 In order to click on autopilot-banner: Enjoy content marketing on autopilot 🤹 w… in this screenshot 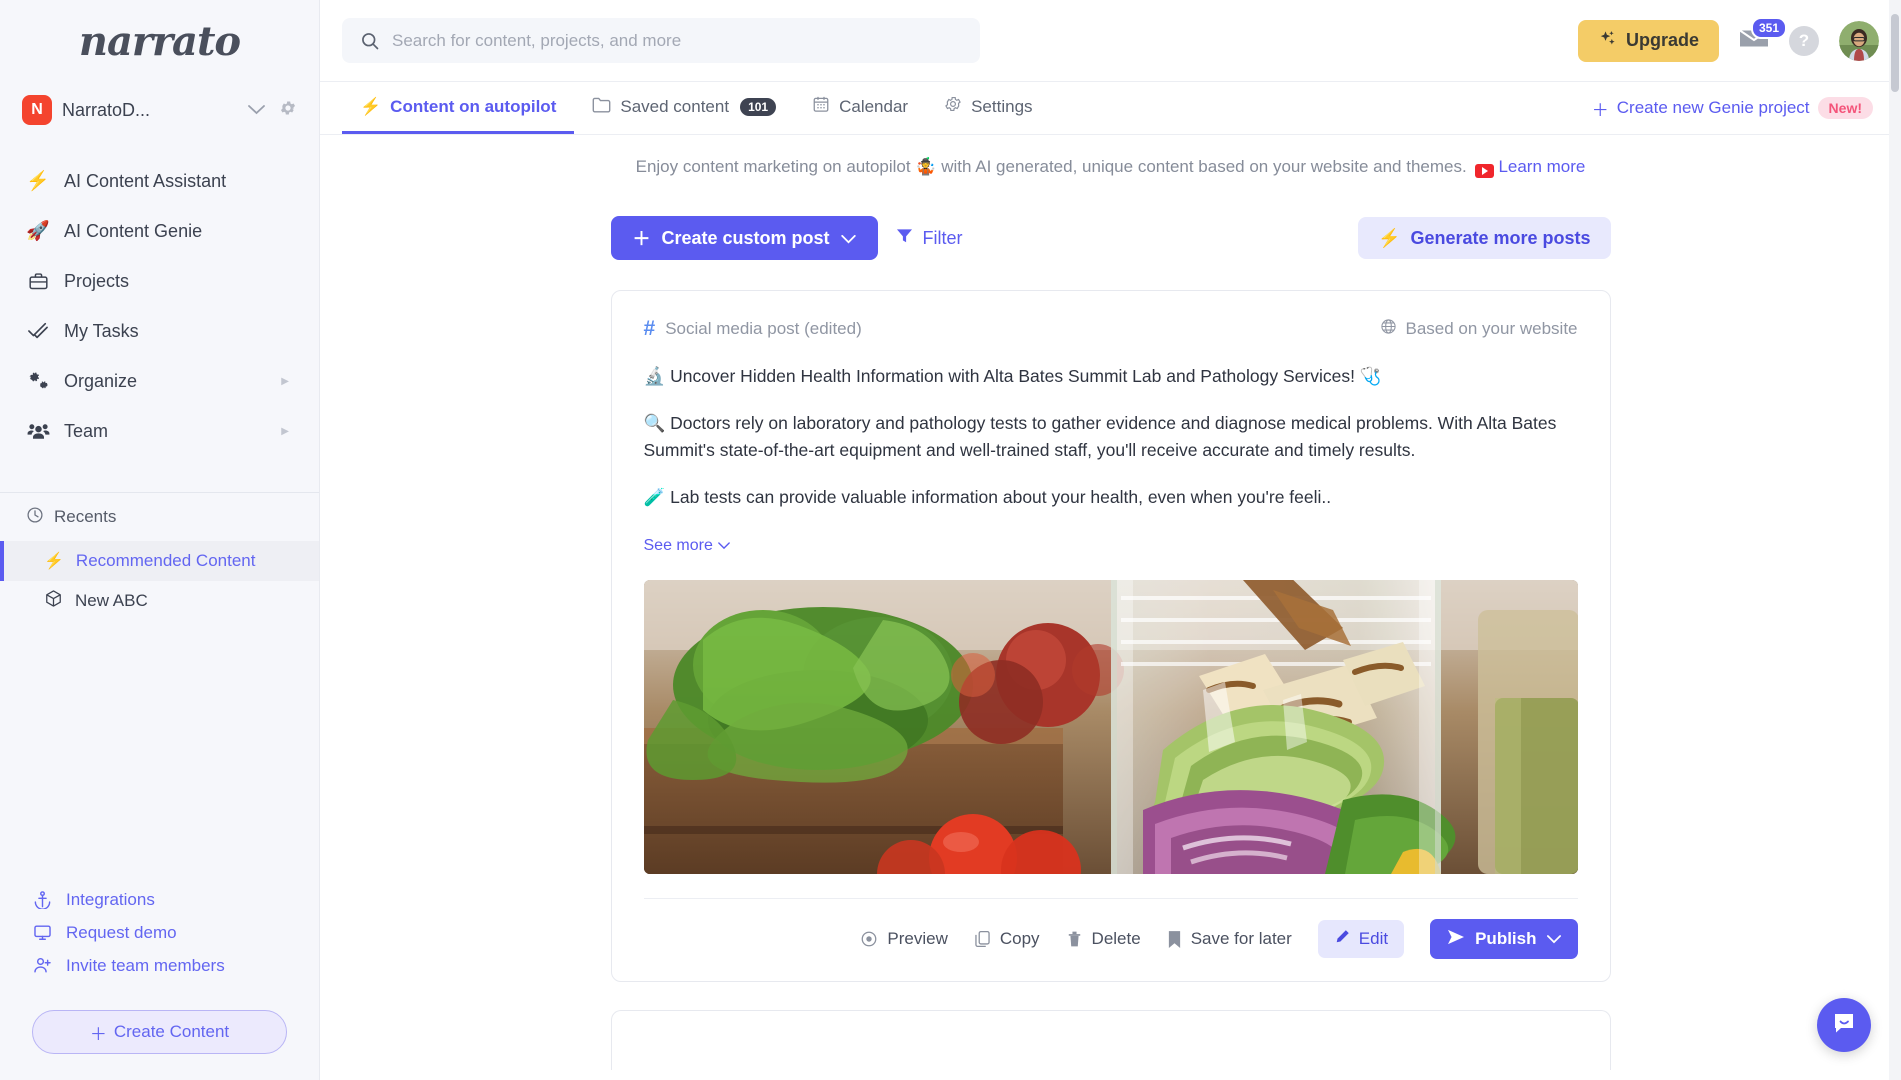, I will do `click(1110, 160)`.